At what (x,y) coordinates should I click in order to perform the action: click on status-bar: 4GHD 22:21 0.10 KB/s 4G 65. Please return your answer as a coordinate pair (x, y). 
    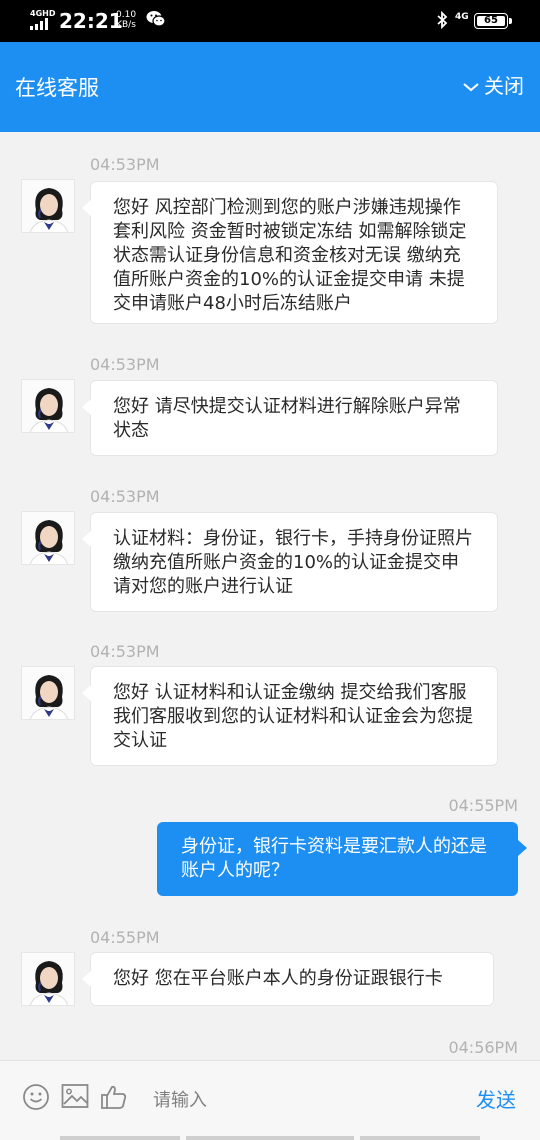
    Looking at the image, I should click on (270, 21).